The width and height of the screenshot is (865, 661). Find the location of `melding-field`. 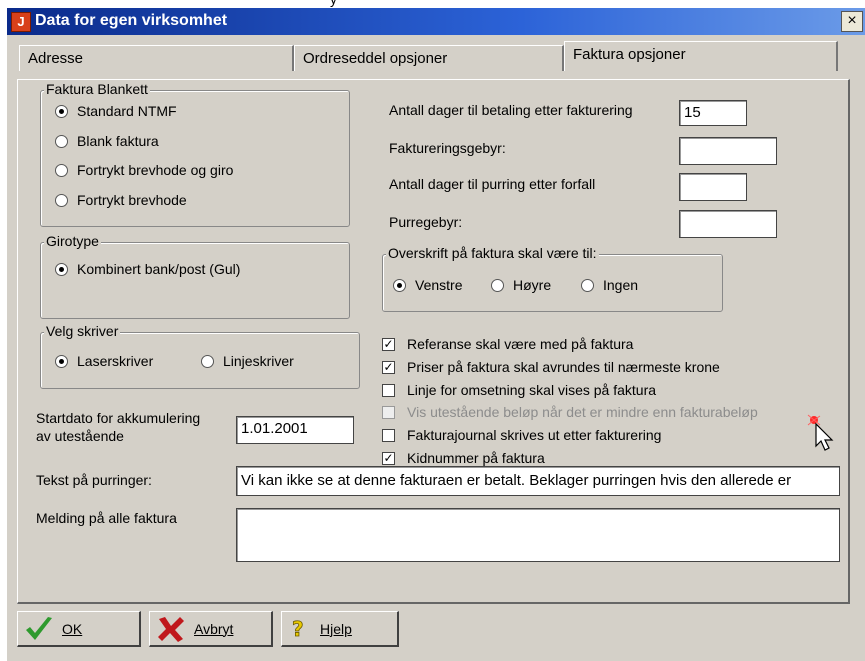

melding-field is located at coordinates (538, 535).